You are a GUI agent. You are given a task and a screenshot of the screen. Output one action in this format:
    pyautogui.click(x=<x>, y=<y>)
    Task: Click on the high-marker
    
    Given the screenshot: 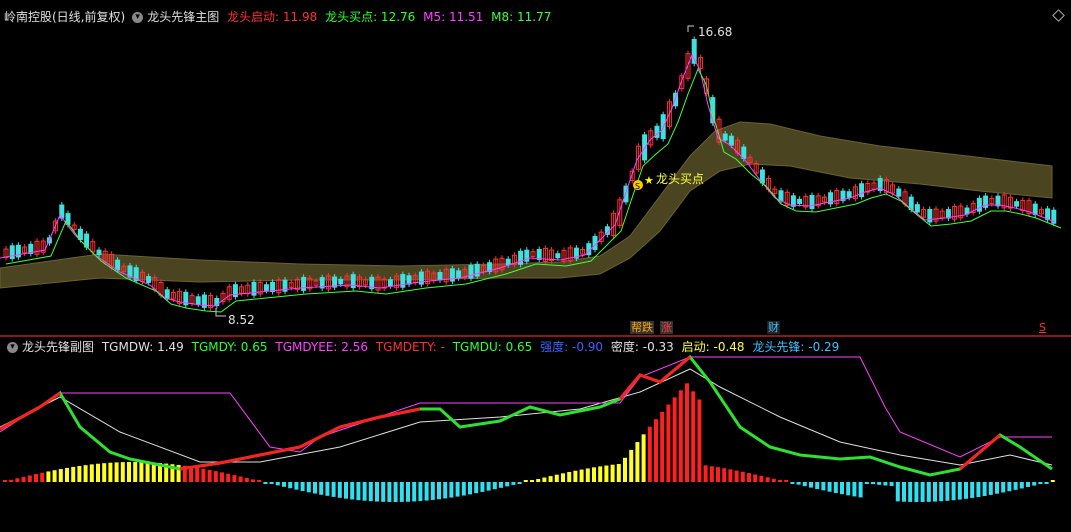 What is the action you would take?
    pyautogui.click(x=690, y=28)
    